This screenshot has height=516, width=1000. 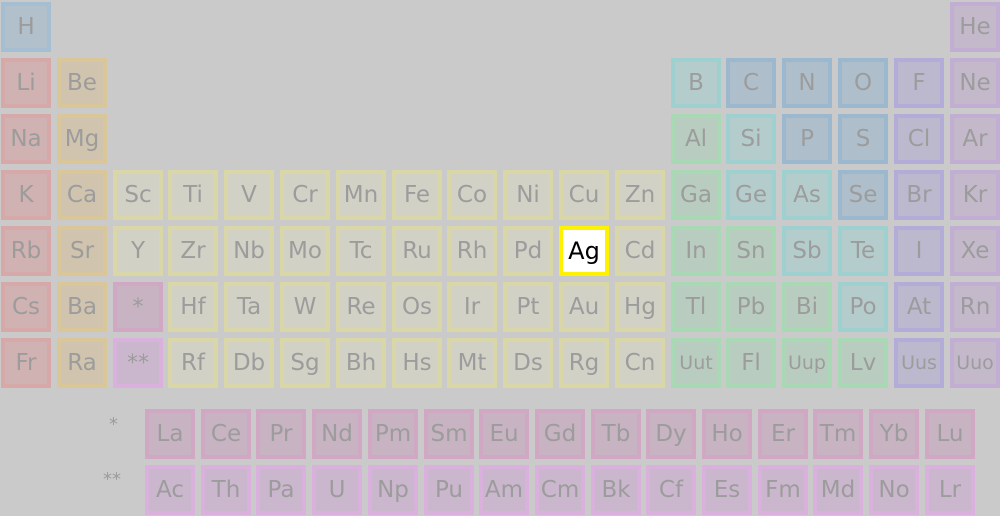 I want to click on element-cell-th: Th, so click(x=226, y=490).